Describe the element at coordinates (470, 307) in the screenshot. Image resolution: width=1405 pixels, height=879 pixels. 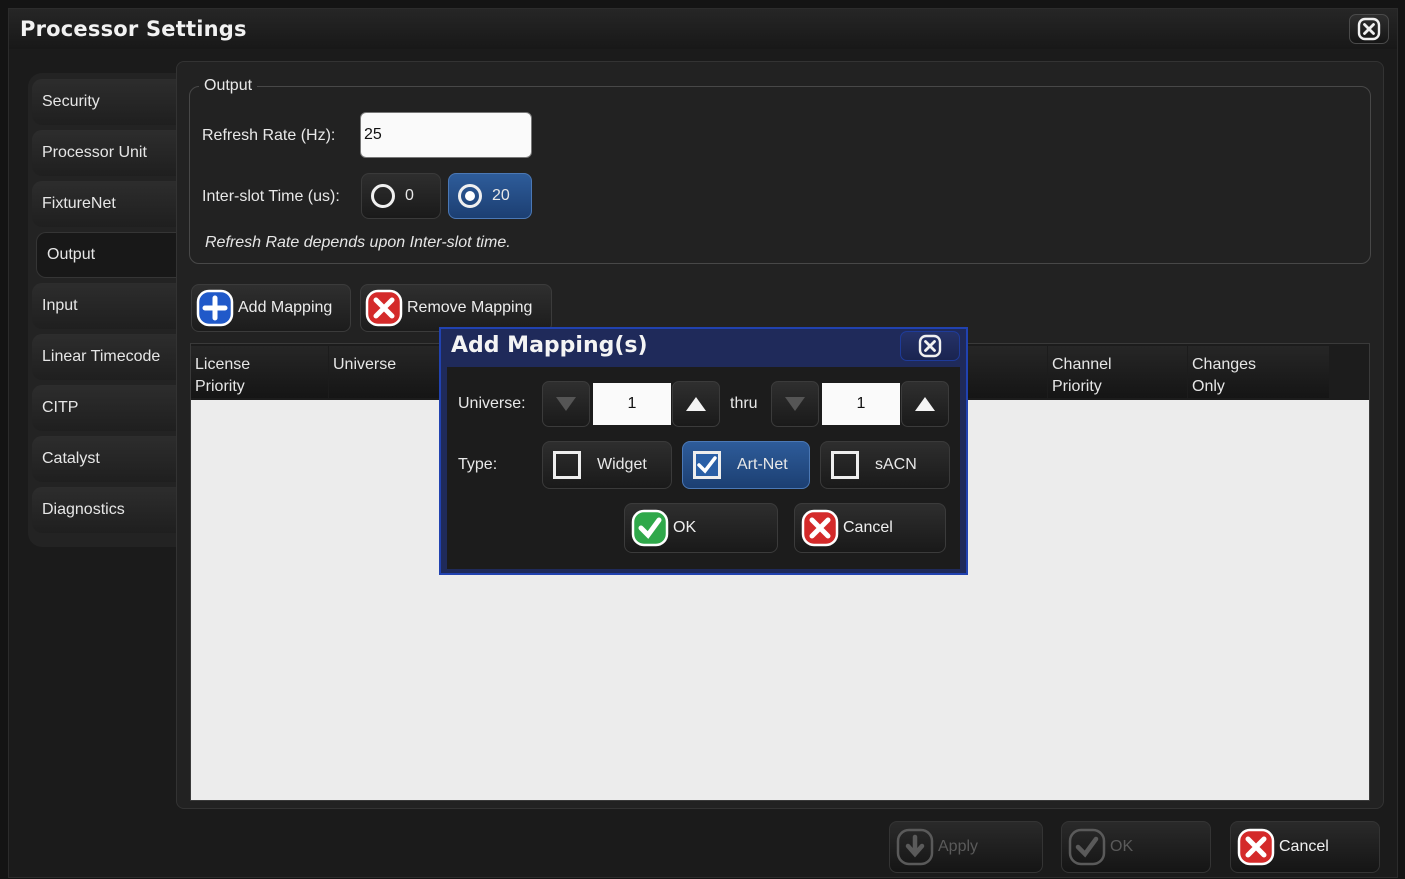
I see `remove-mapping-label: Remove Mapping` at that location.